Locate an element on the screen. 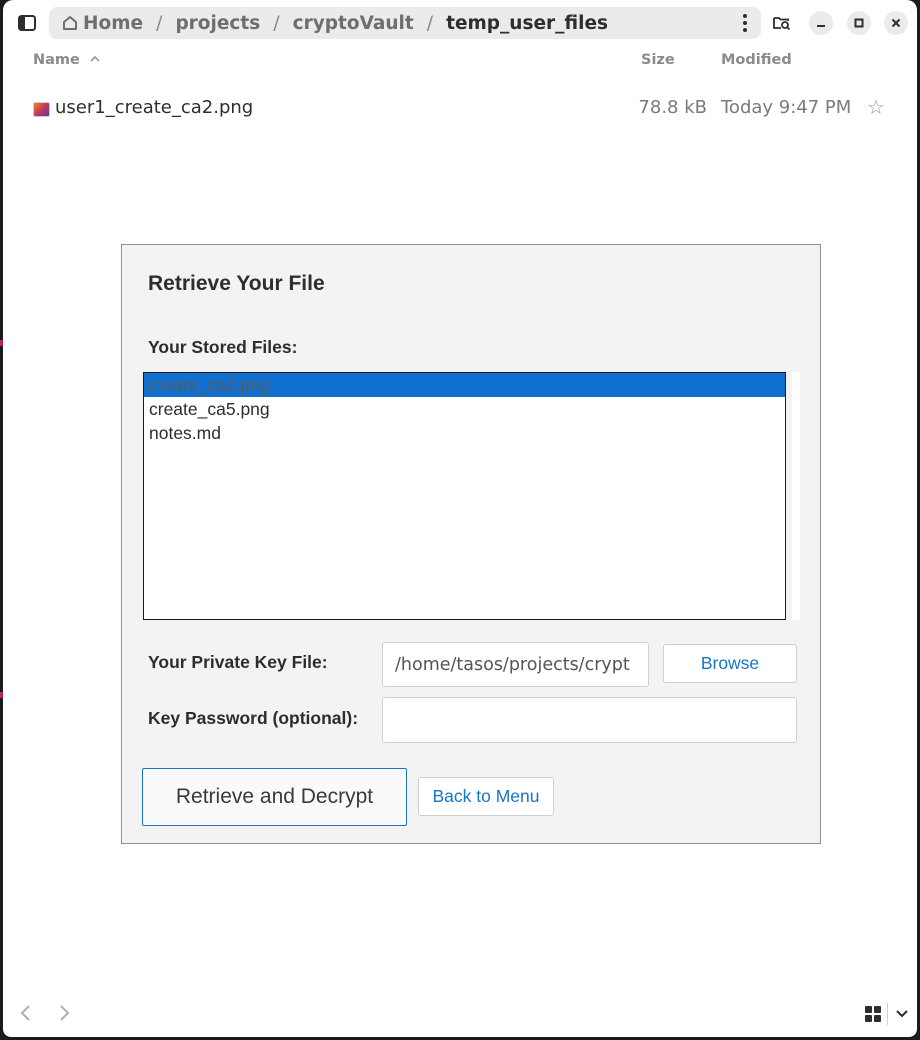 This screenshot has width=920, height=1040. column-header-modified-label: Modified is located at coordinates (756, 60).